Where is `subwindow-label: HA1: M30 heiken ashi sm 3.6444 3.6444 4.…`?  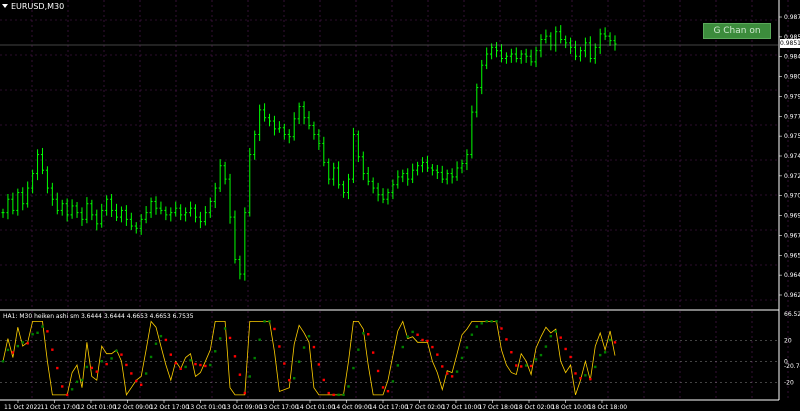
subwindow-label: HA1: M30 heiken ashi sm 3.6444 3.6444 4.… is located at coordinates (98, 316).